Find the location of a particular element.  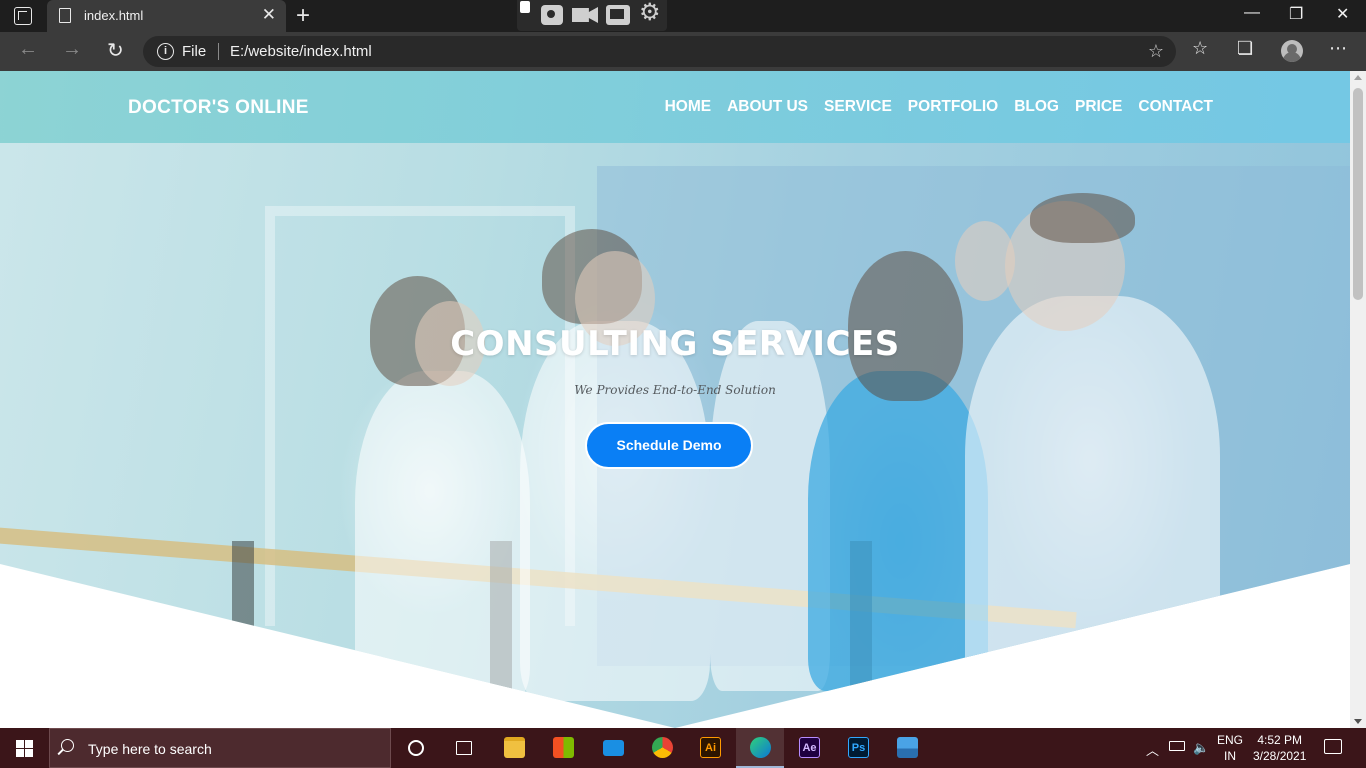

nav-about-us: ABOUT US is located at coordinates (767, 107).